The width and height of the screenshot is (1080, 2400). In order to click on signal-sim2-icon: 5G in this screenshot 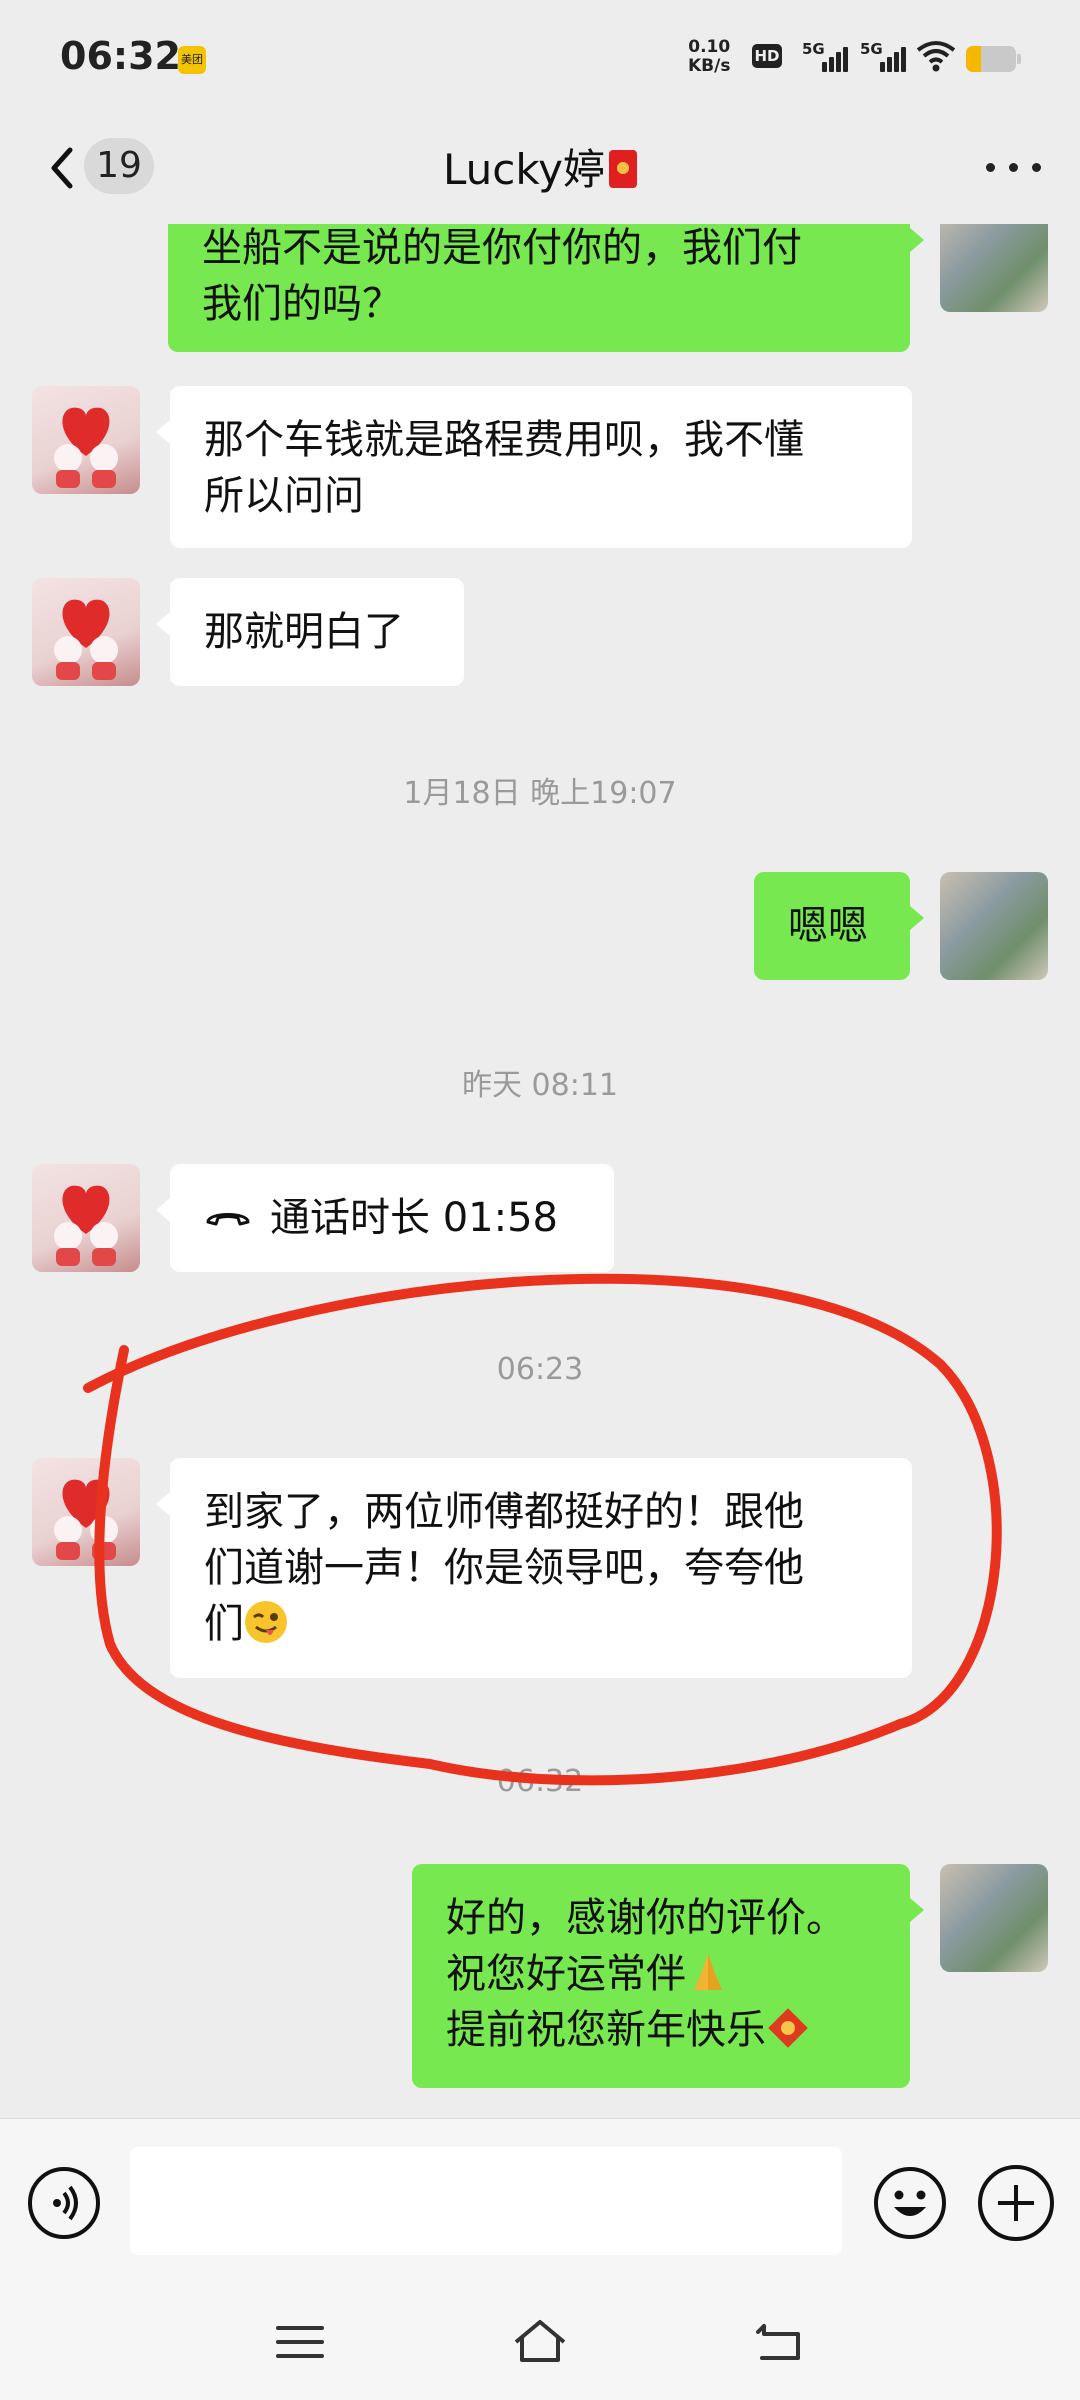, I will do `click(883, 56)`.